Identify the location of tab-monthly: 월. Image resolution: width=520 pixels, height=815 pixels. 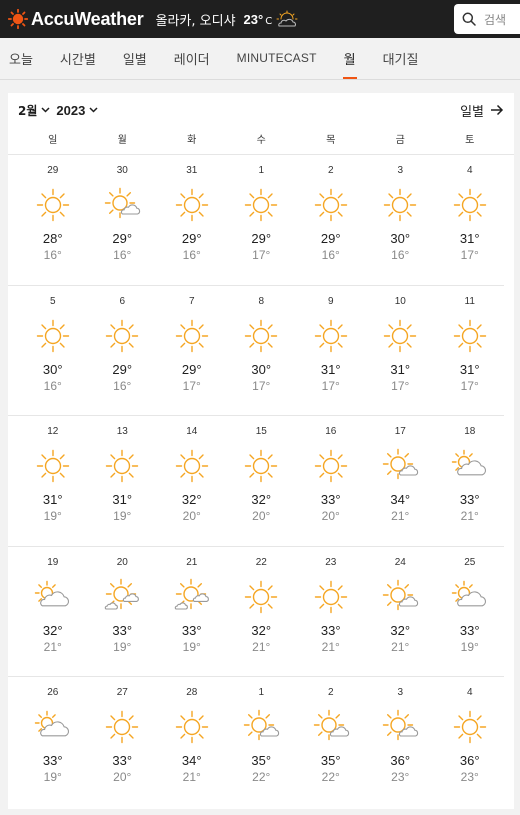
(349, 58).